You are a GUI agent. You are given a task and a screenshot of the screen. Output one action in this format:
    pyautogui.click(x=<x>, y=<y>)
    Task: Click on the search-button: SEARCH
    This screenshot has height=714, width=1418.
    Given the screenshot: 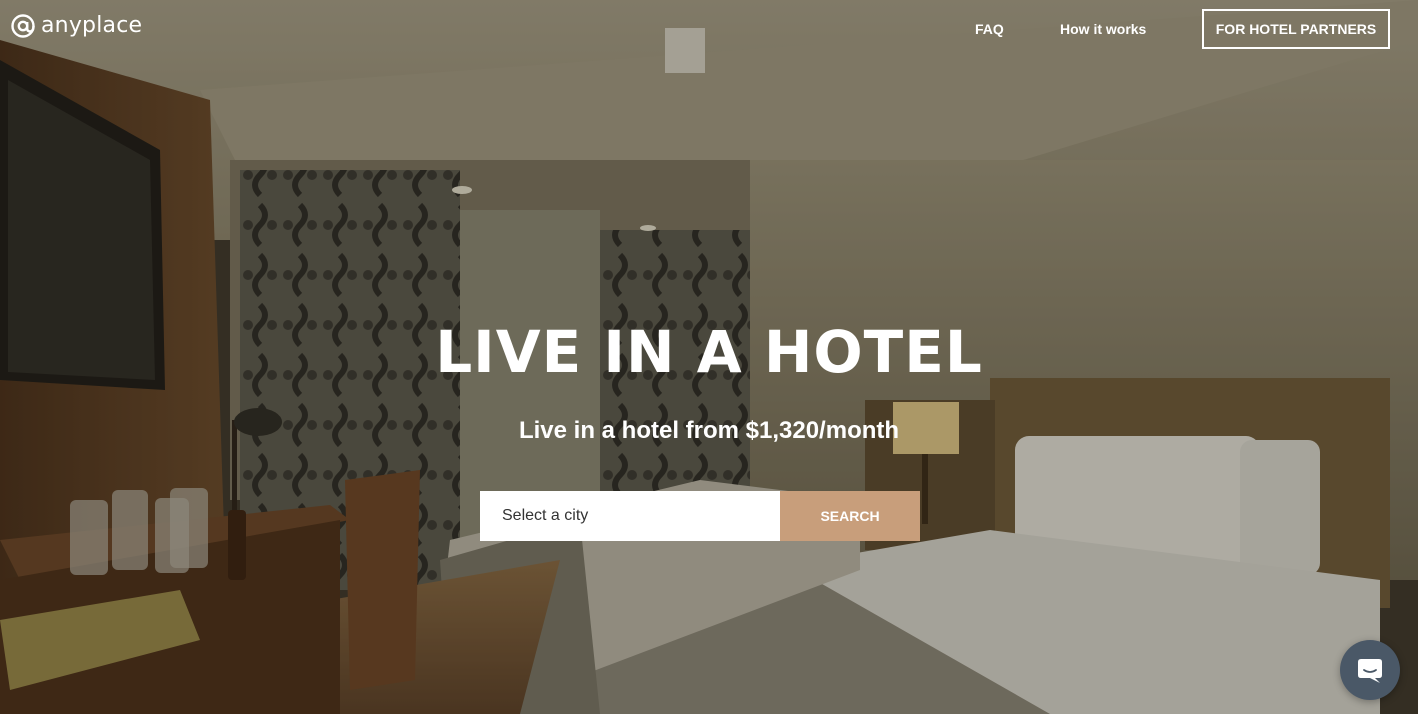 What is the action you would take?
    pyautogui.click(x=850, y=516)
    